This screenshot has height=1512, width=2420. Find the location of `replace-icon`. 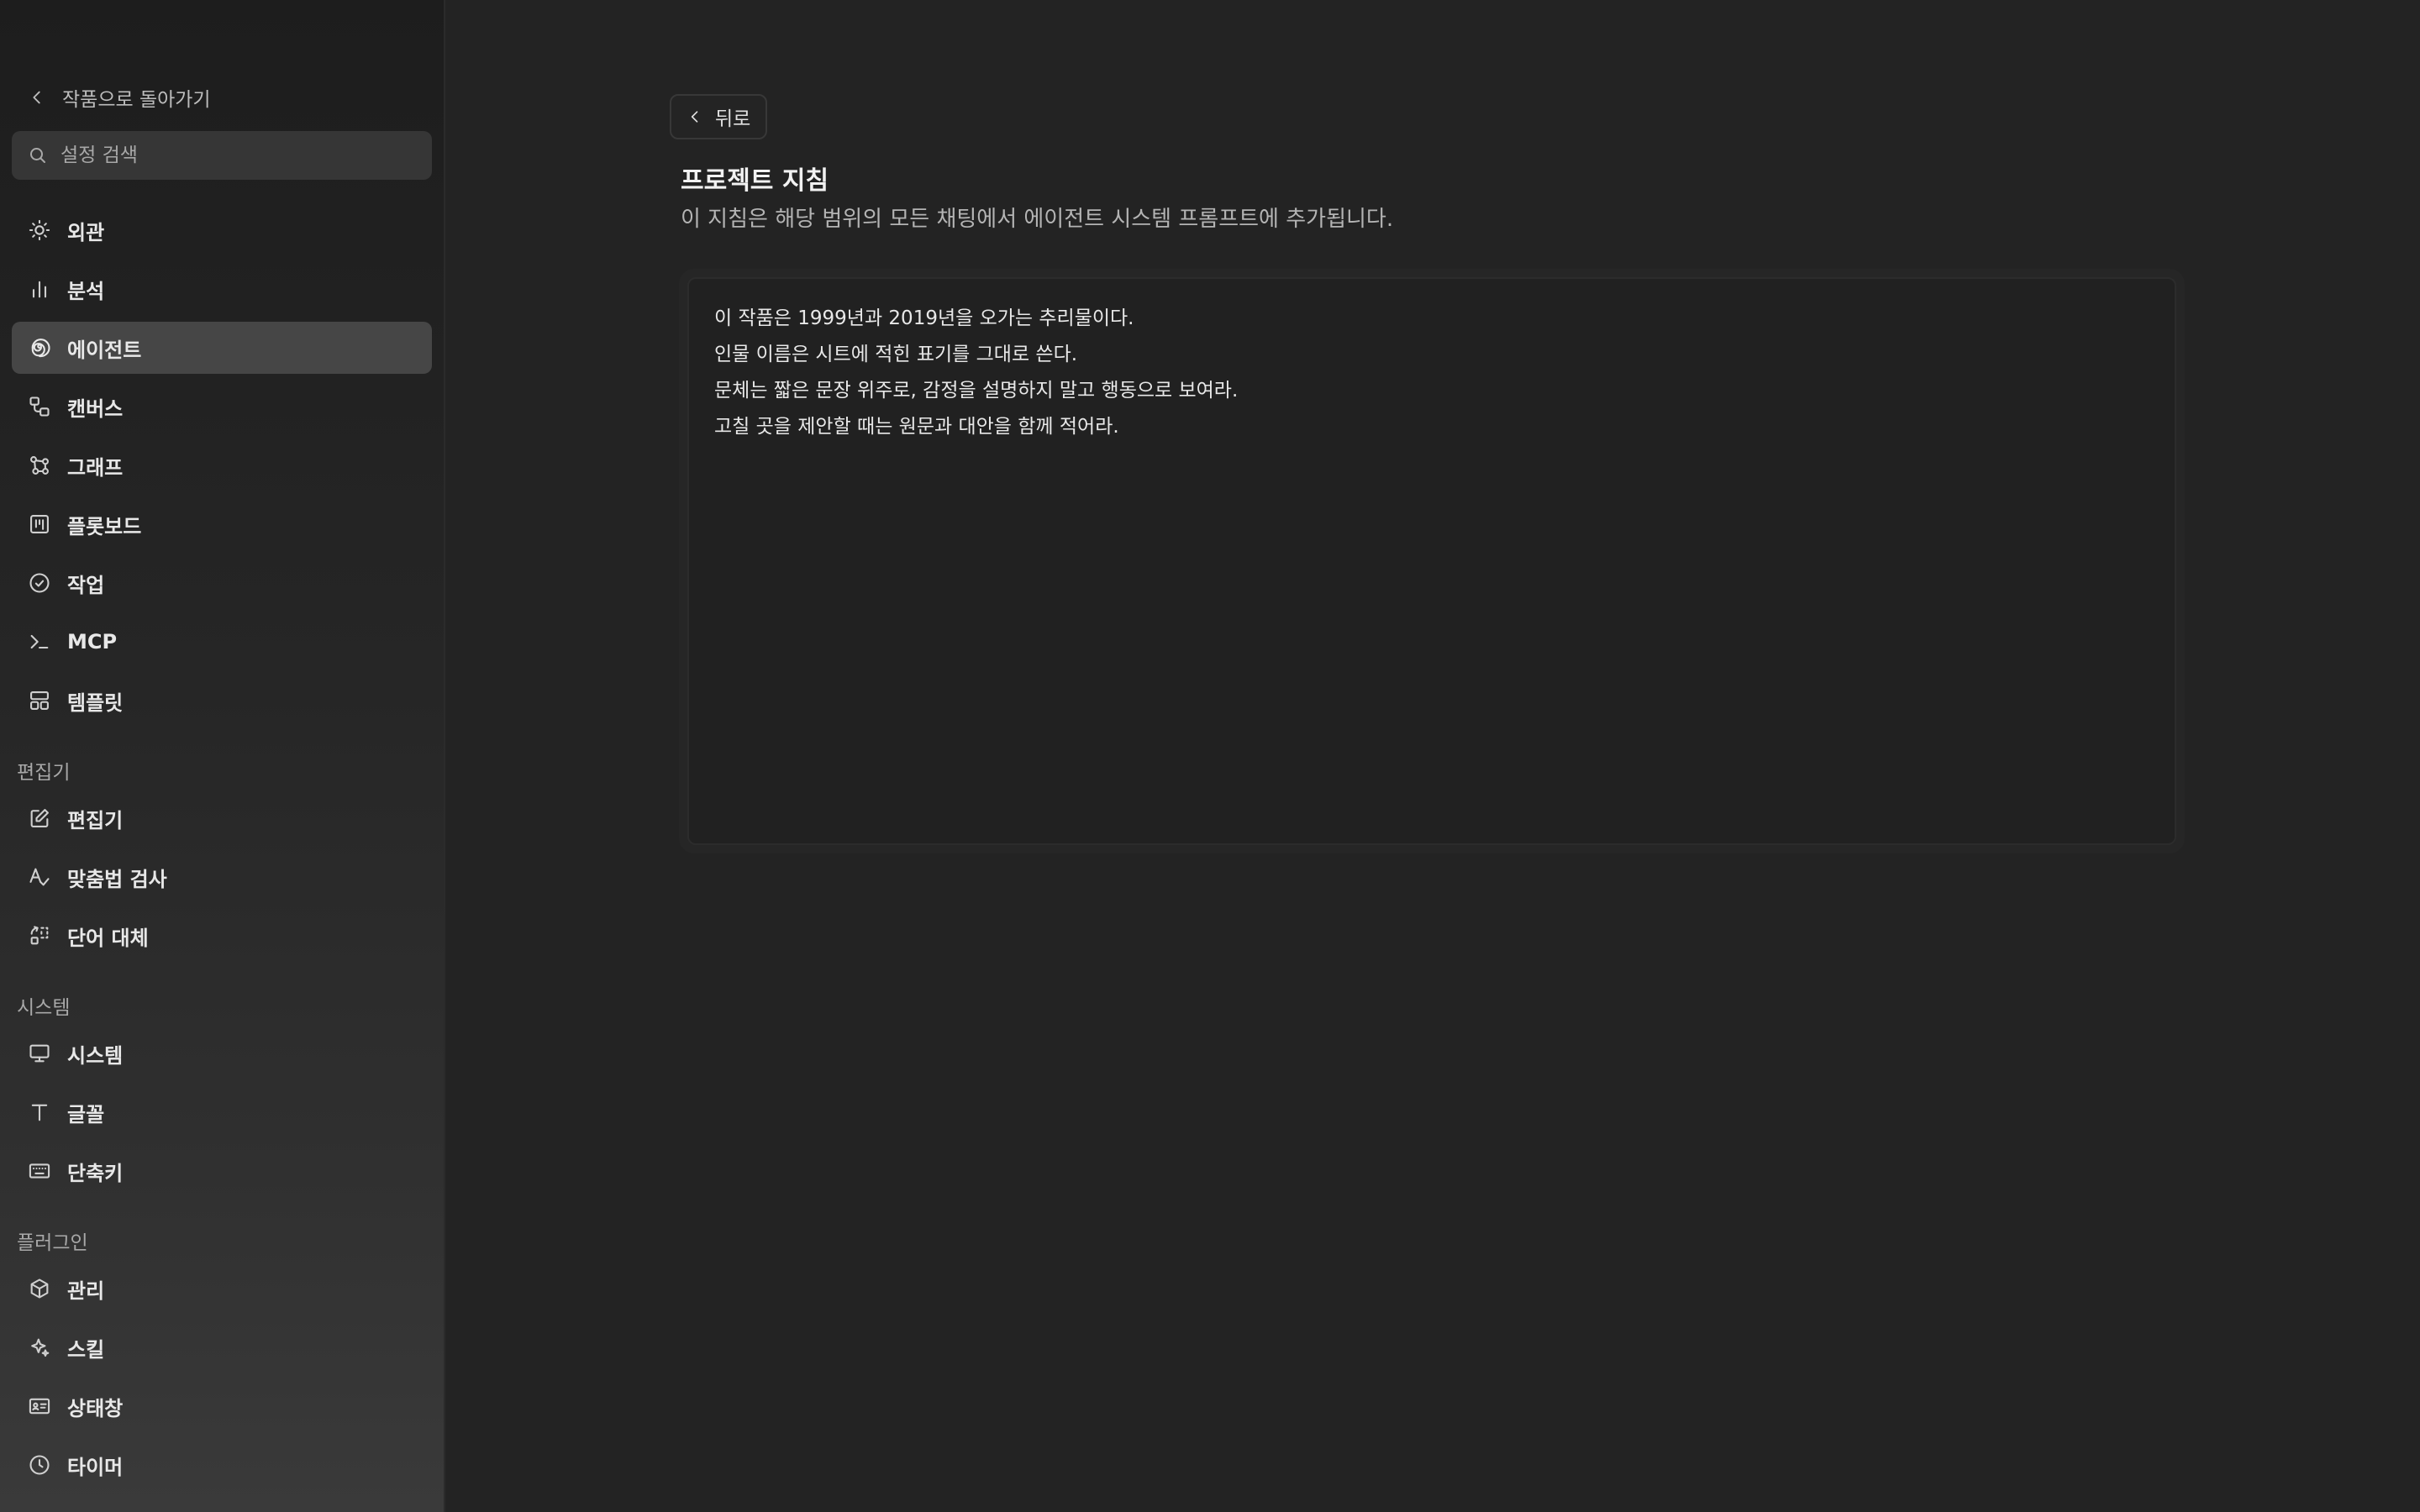

replace-icon is located at coordinates (39, 935).